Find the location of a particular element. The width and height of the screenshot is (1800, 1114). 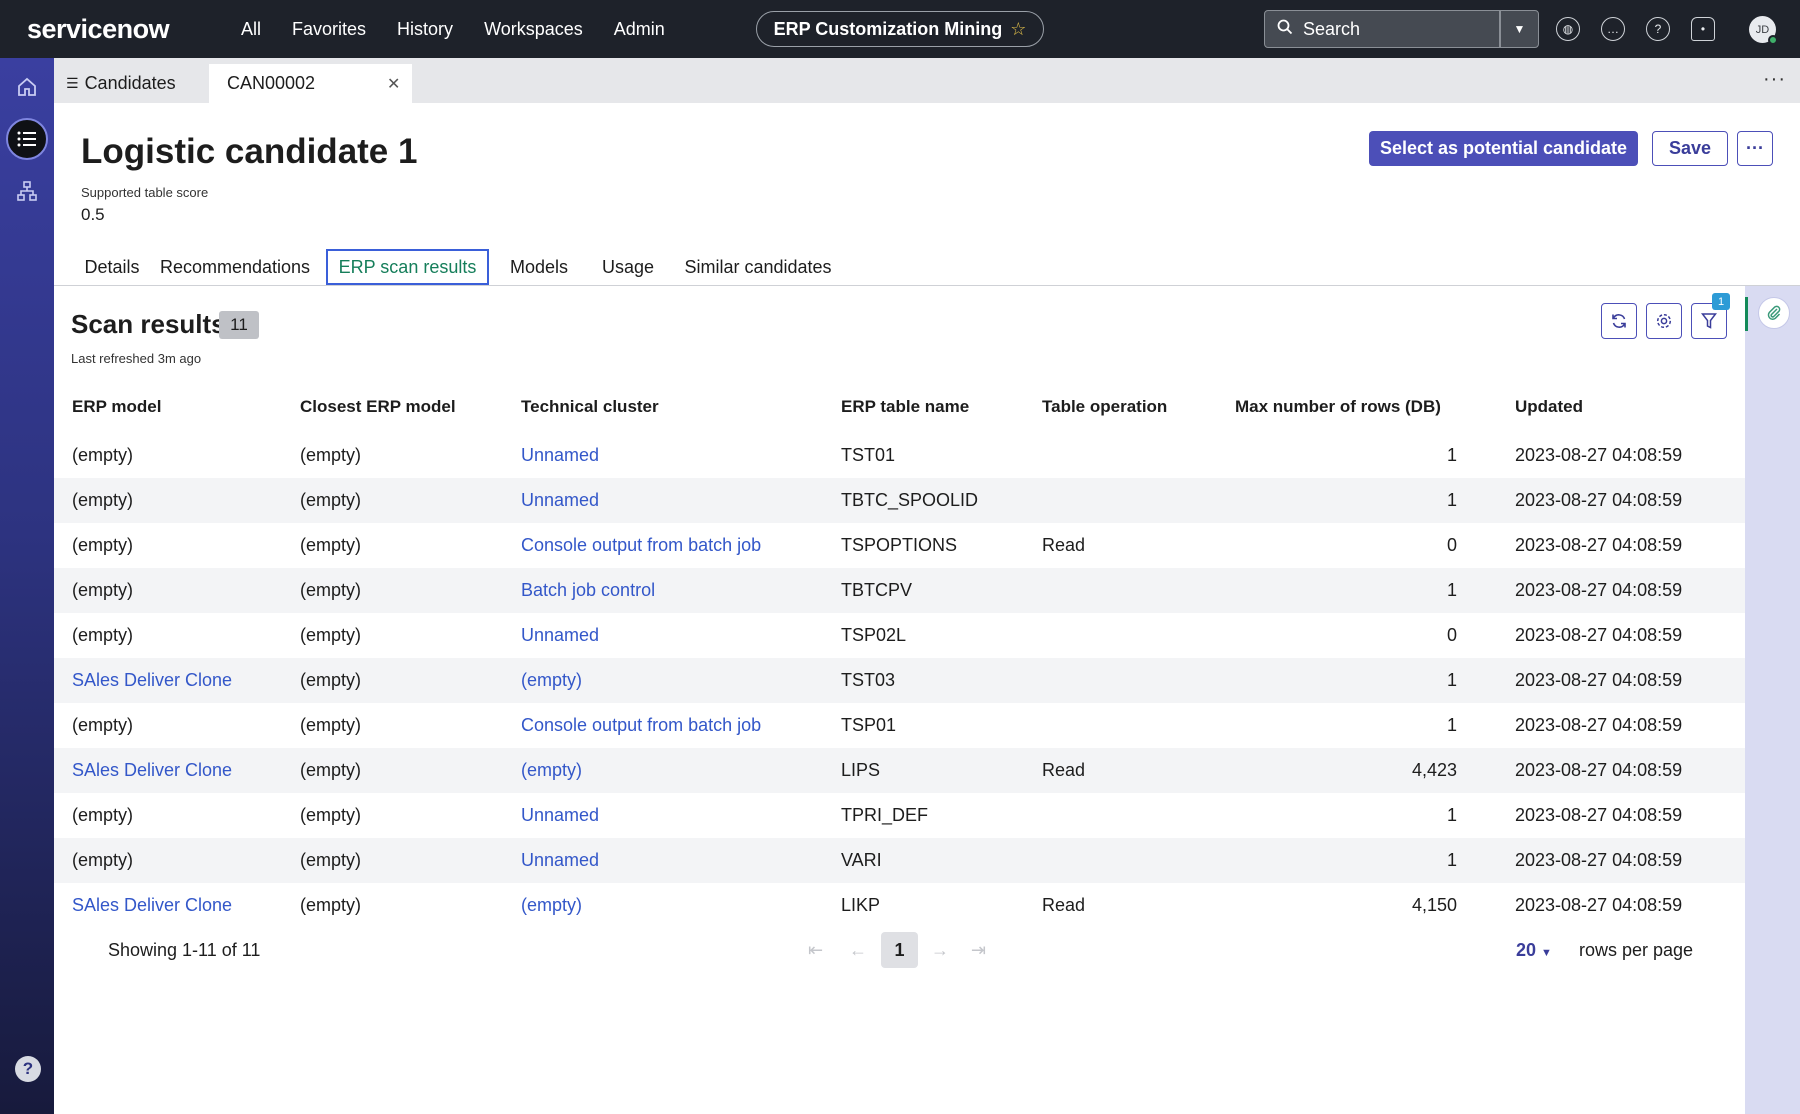

tab-erp-scan-results: ERP scan results is located at coordinates (407, 267).